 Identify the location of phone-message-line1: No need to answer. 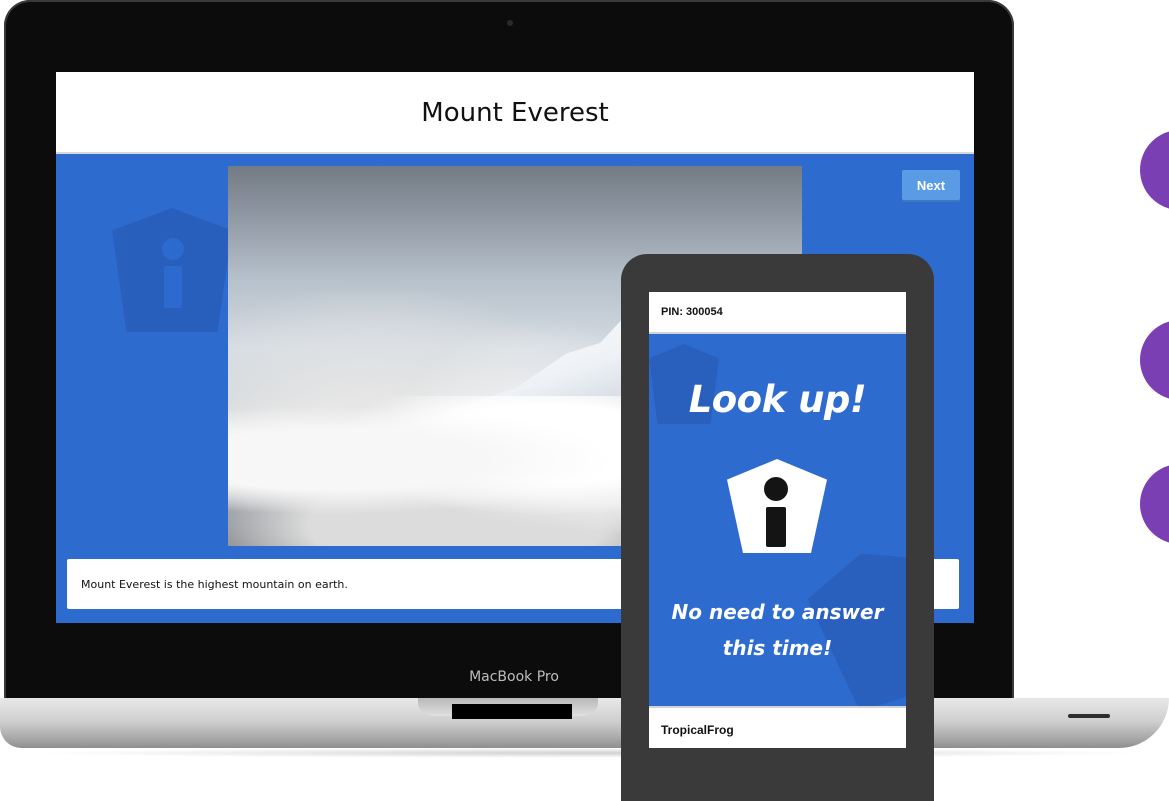
(777, 612).